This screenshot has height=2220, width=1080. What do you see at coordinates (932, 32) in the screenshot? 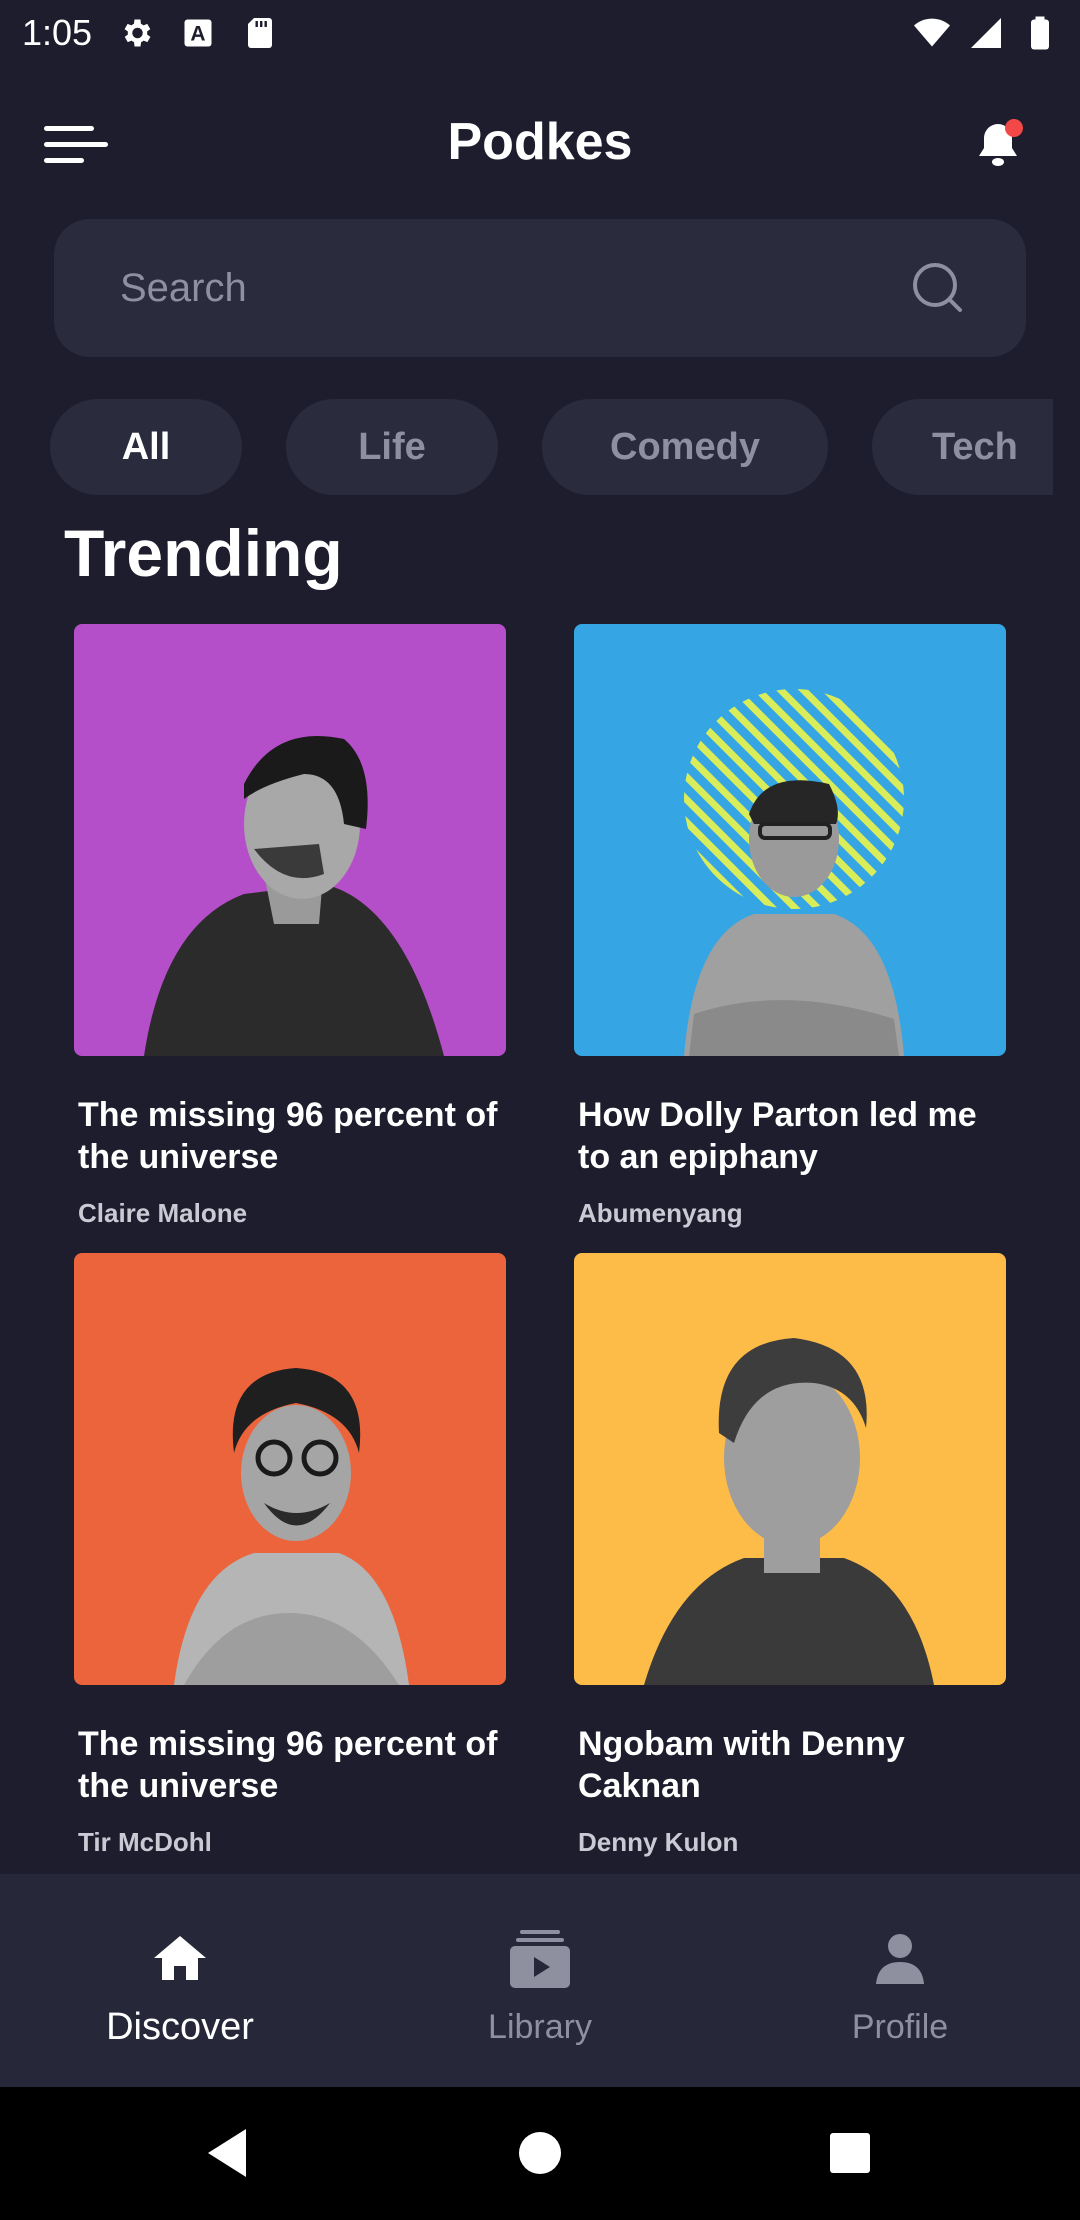
I see `wifi-icon` at bounding box center [932, 32].